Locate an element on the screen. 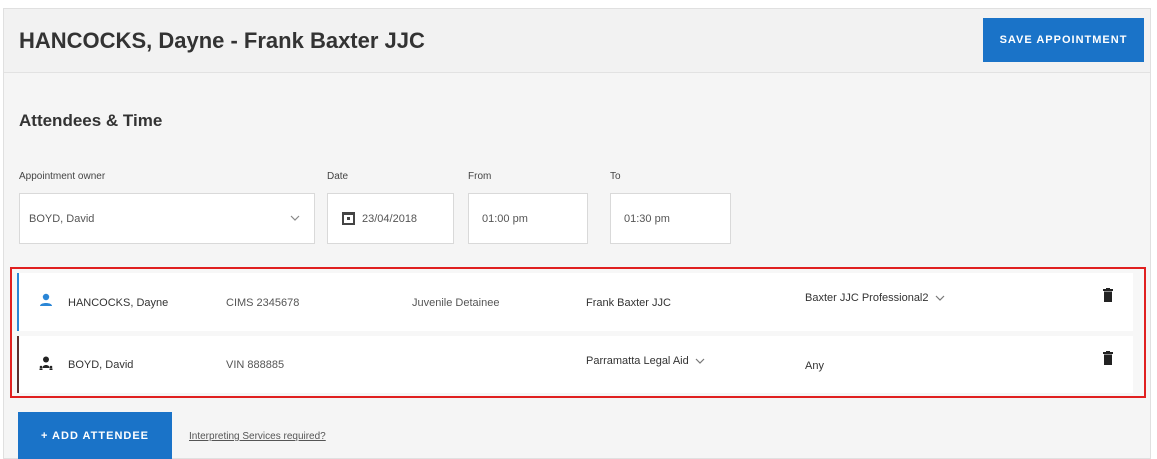  attendee-organisation-select: Parramatta Legal Aid is located at coordinates (645, 361).